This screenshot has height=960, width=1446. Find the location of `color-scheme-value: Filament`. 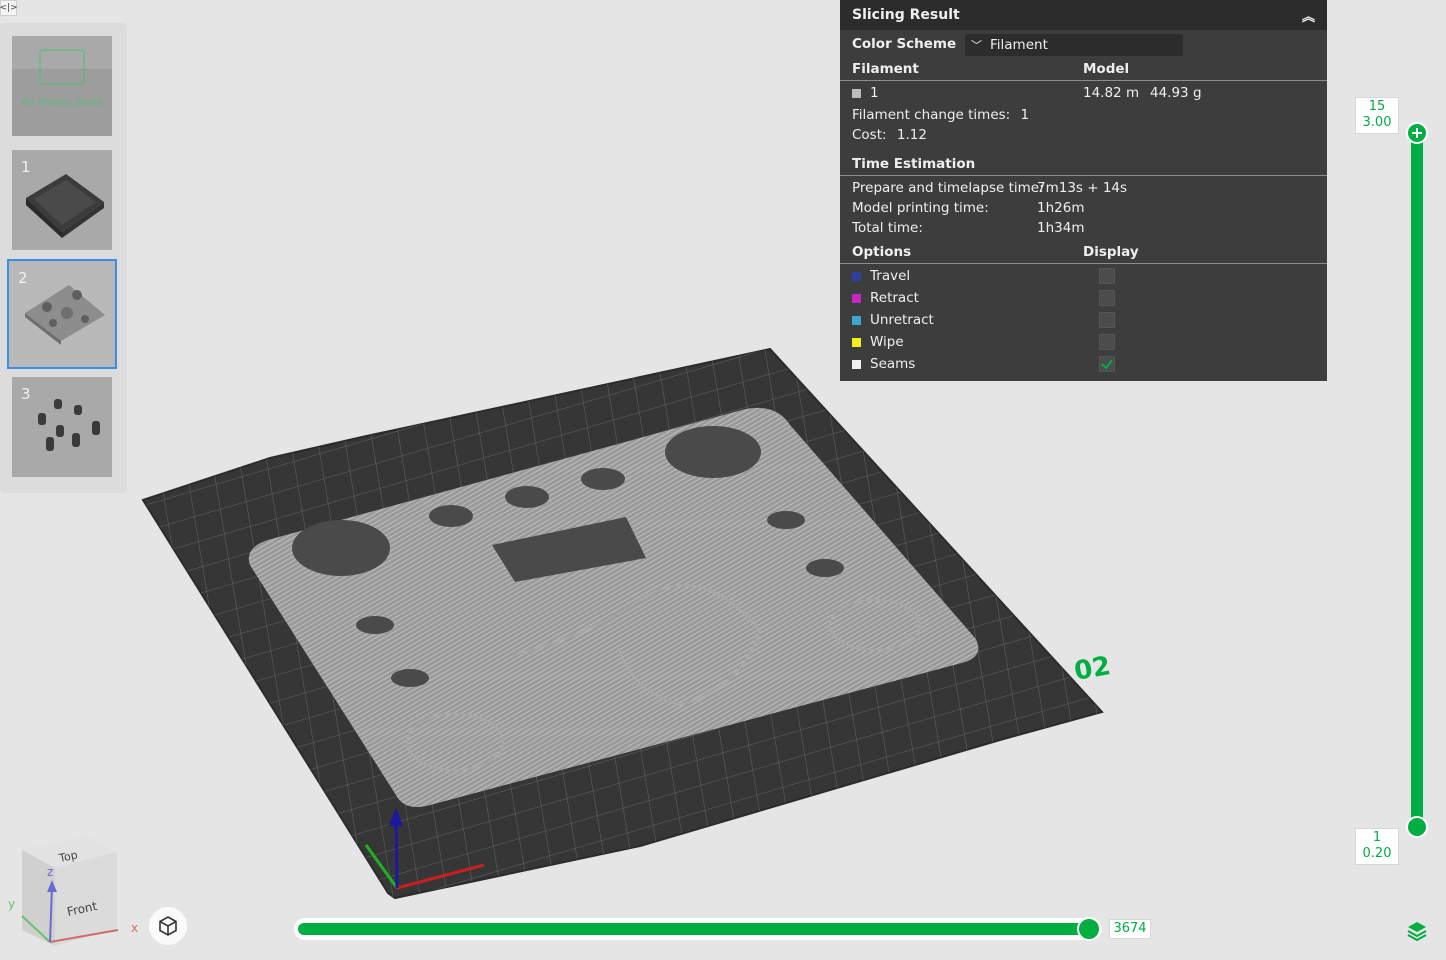

color-scheme-value: Filament is located at coordinates (1019, 45).